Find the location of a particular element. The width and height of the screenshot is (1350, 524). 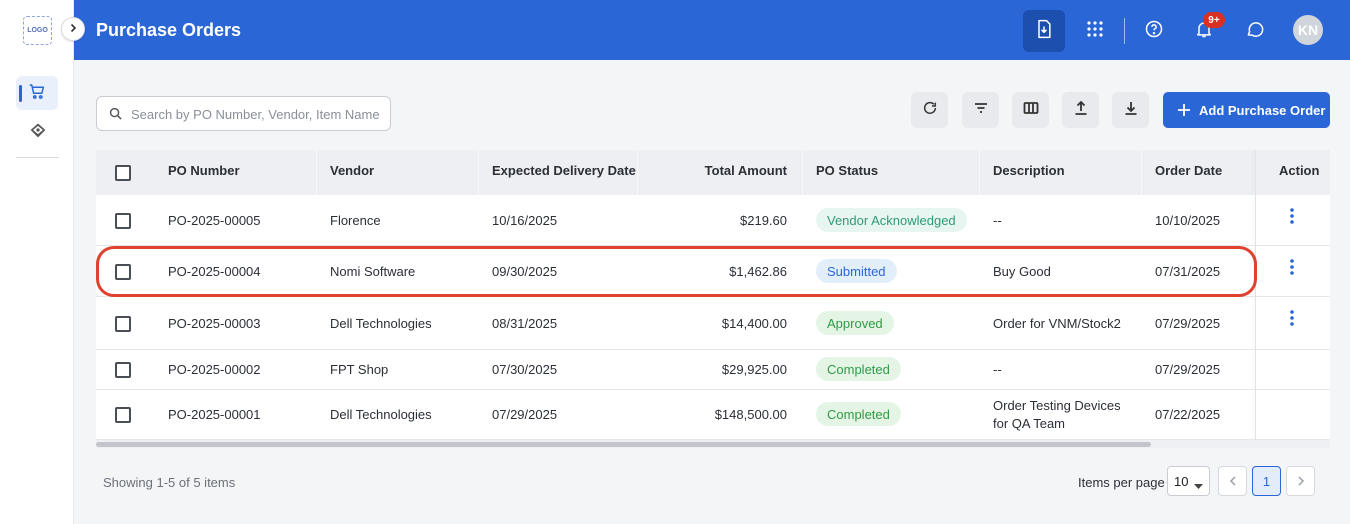

file-download-icon is located at coordinates (1044, 31).